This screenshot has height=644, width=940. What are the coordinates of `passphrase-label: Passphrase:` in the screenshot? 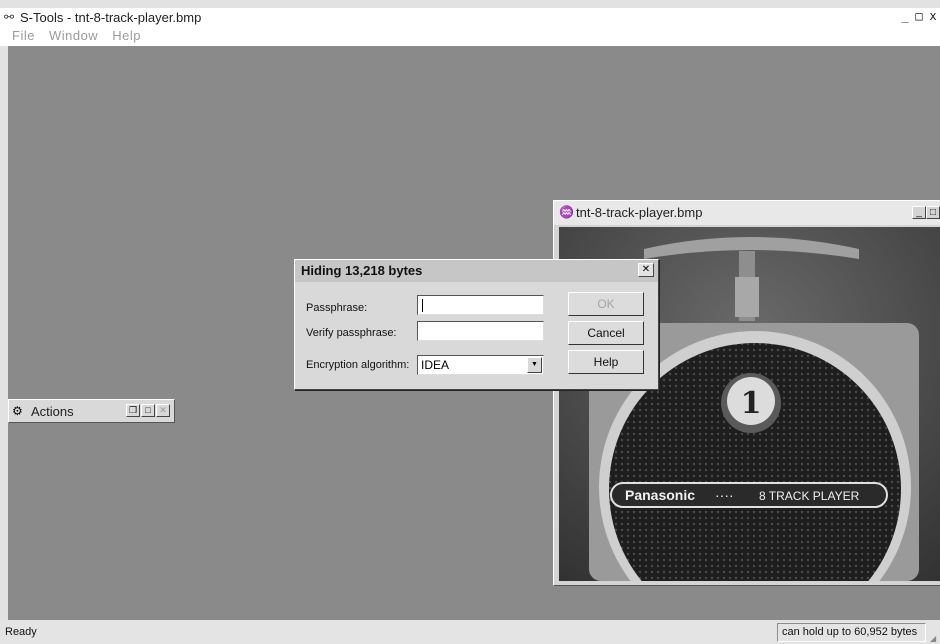 It's located at (337, 308).